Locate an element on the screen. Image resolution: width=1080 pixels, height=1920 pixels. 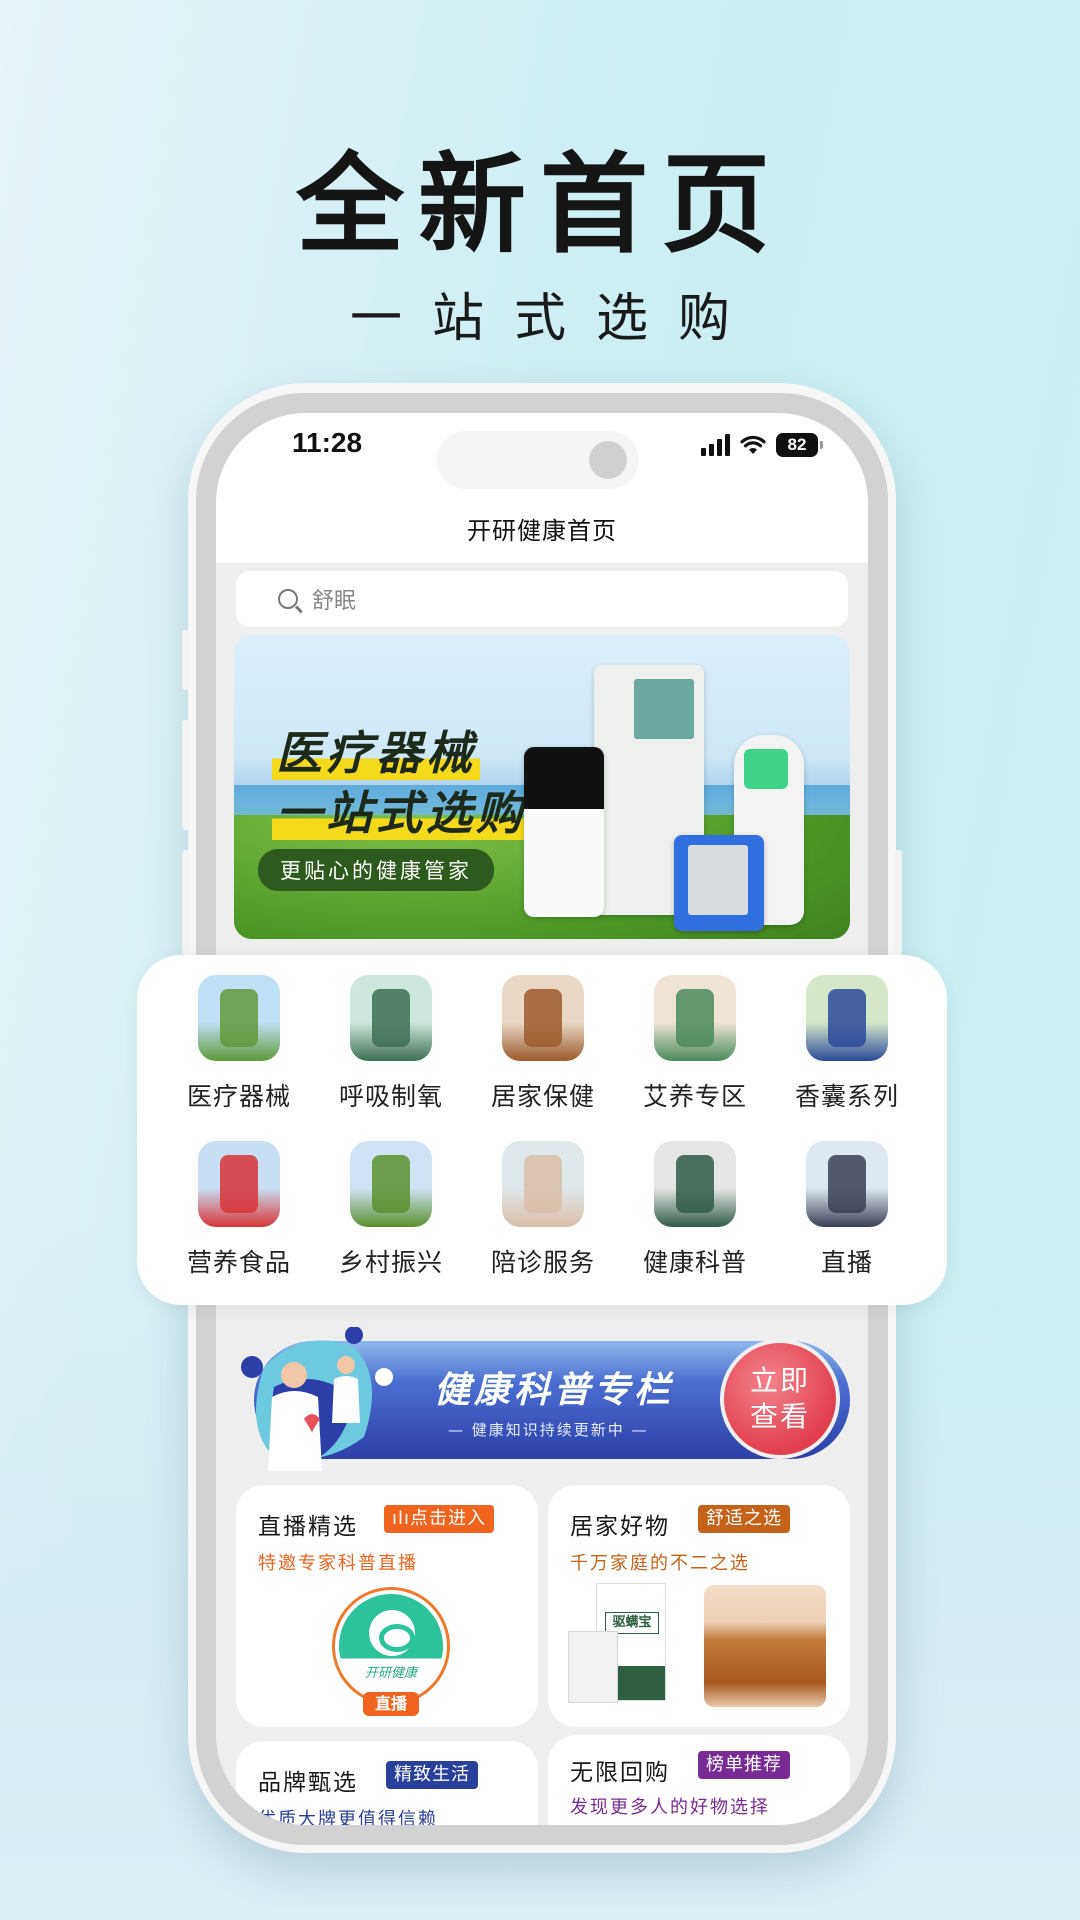
category-item: 艾养专区 is located at coordinates (695, 1044).